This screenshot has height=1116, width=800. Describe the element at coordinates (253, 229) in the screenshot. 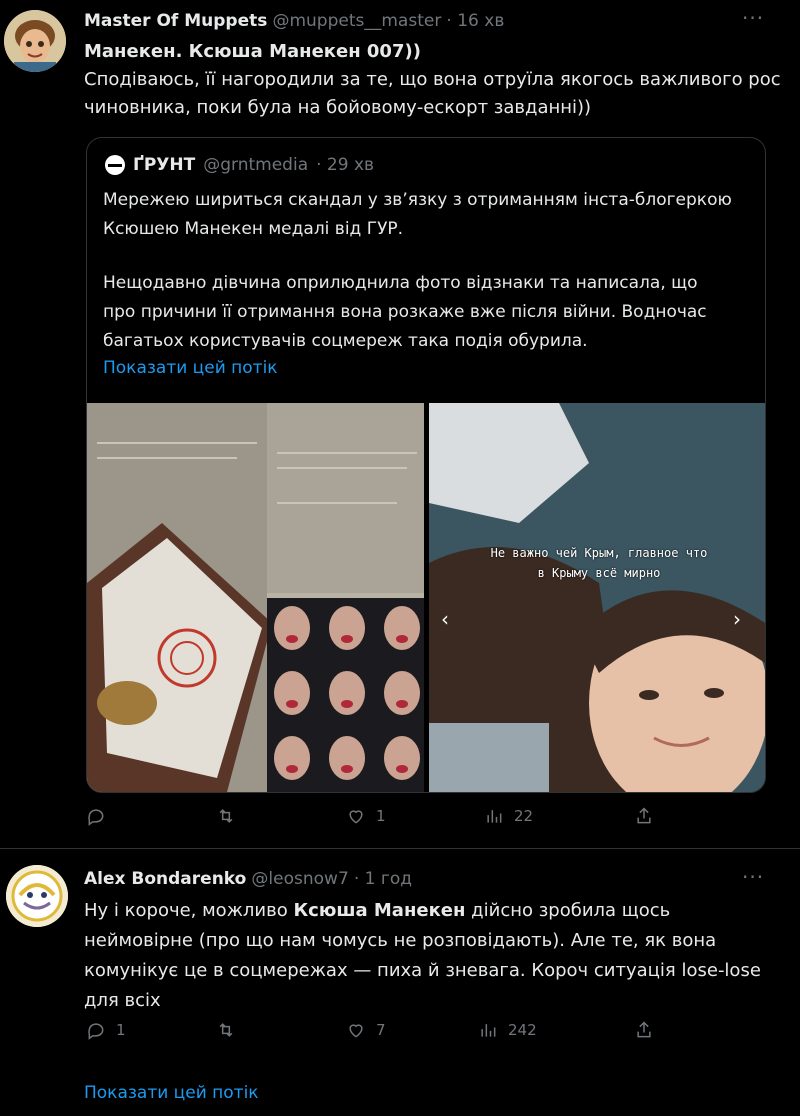

I see `quote-text-line: Ксюшею Манекен медалі від ГУР.` at that location.